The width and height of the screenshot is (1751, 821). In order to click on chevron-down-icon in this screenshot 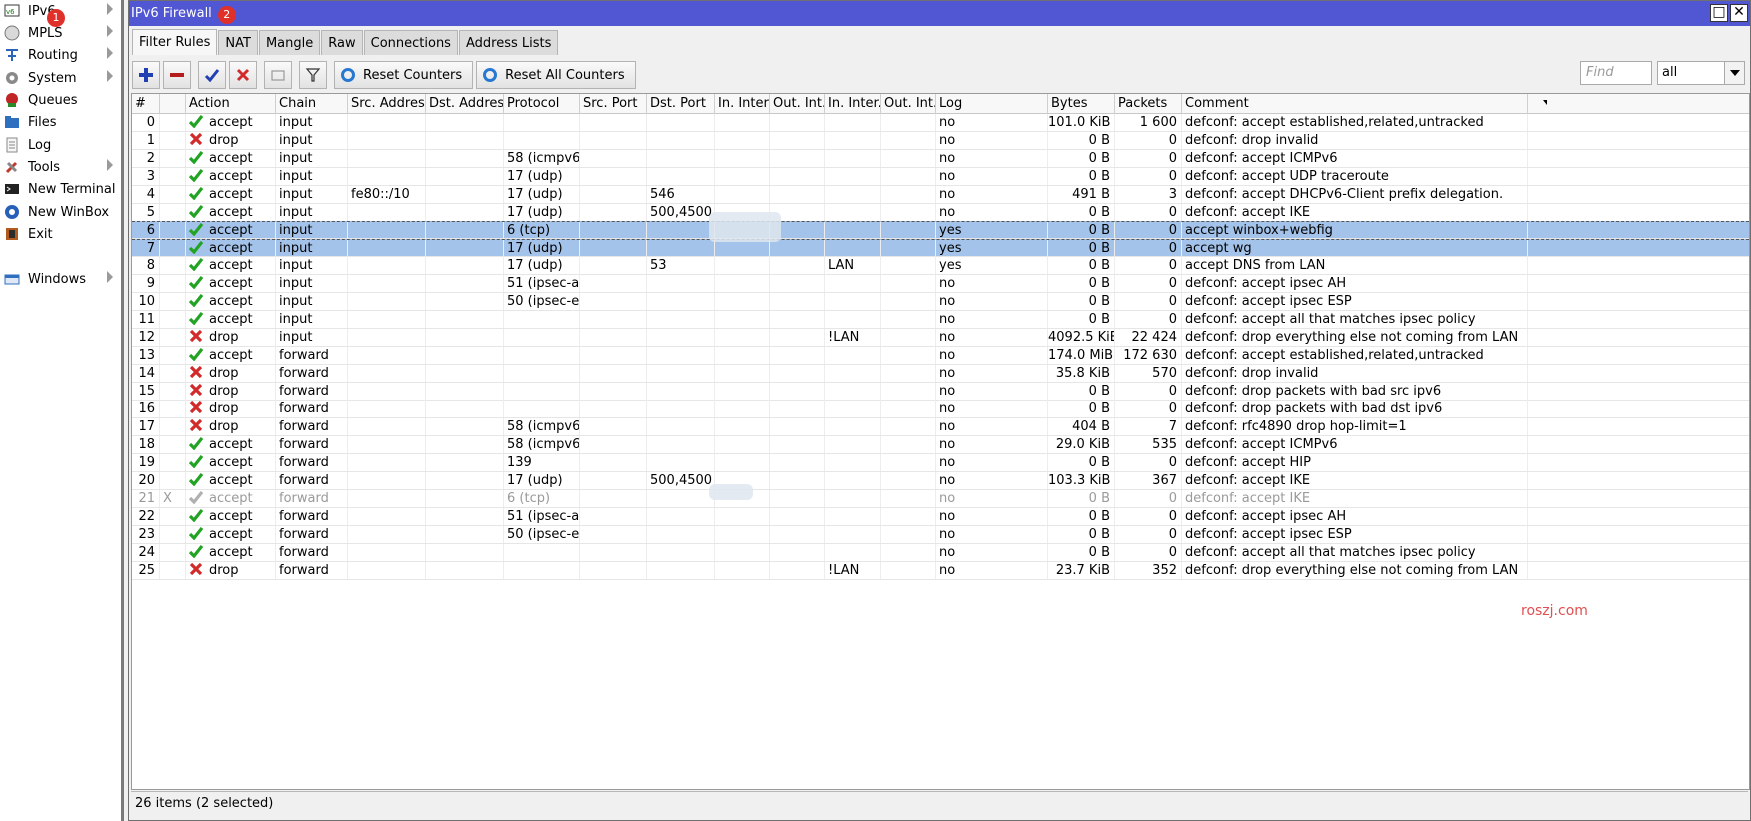, I will do `click(1734, 73)`.